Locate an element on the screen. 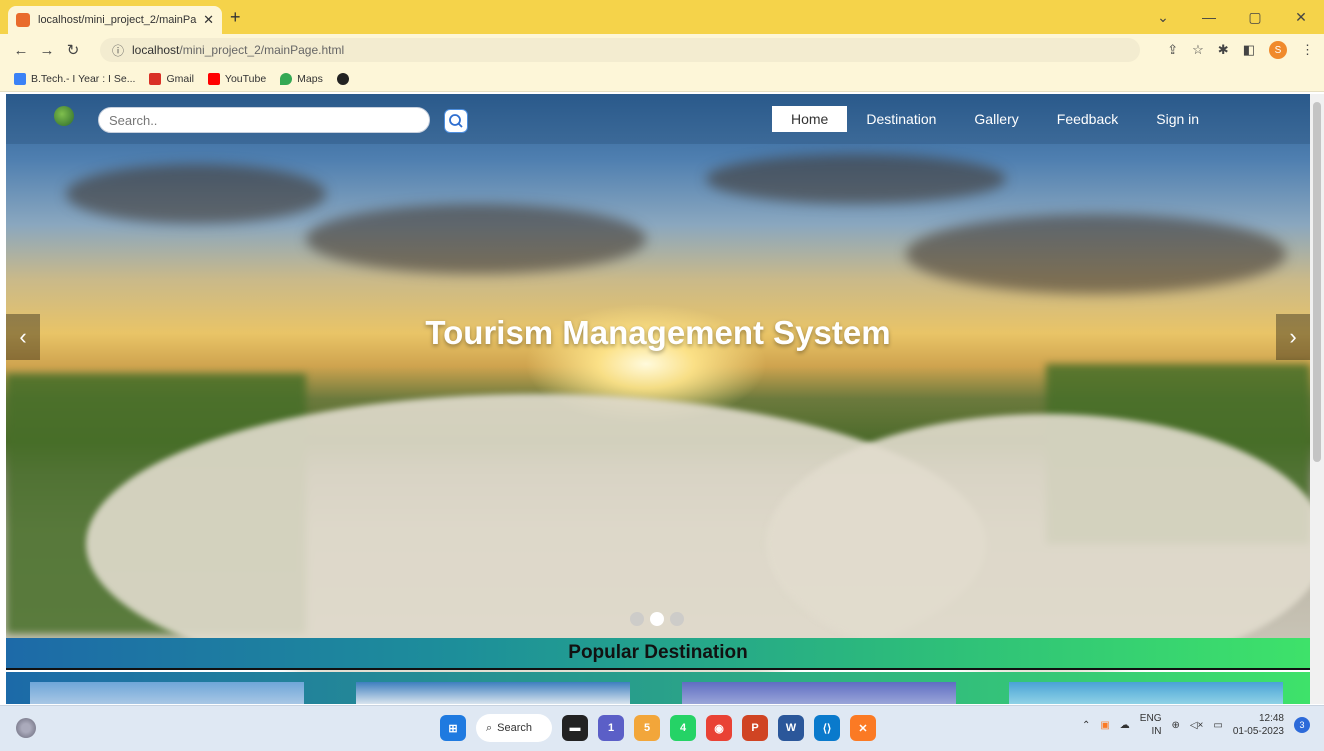 The width and height of the screenshot is (1324, 751). chrome-canary-icon: 5 is located at coordinates (647, 728).